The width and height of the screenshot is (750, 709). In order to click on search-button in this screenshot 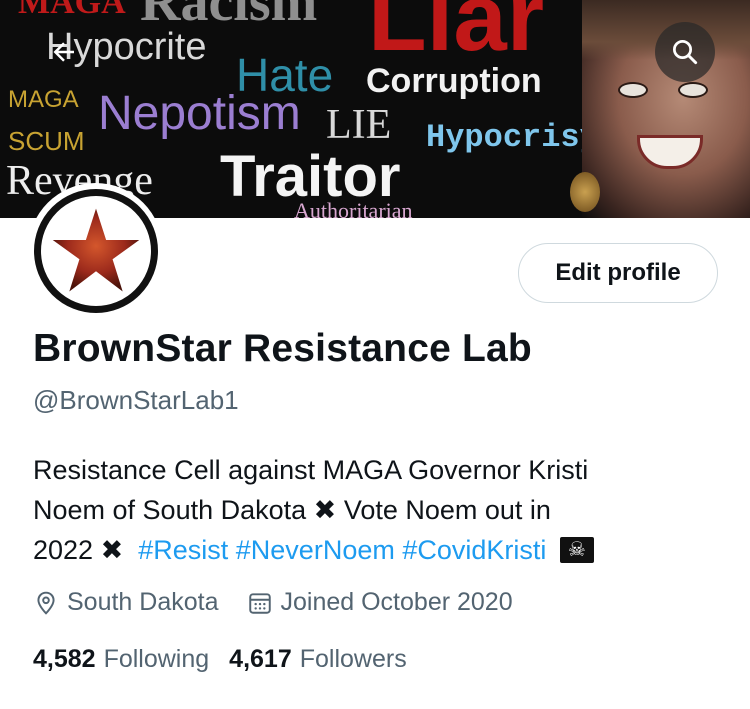, I will do `click(685, 52)`.